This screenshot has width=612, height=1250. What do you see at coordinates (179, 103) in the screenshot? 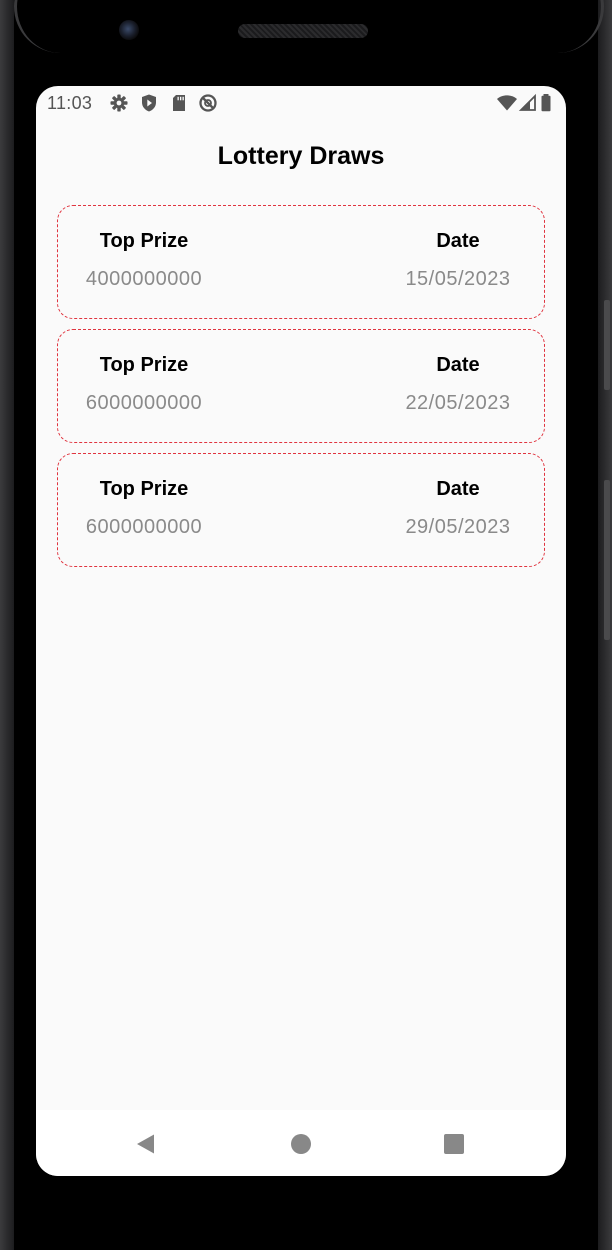
I see `sd-card-icon` at bounding box center [179, 103].